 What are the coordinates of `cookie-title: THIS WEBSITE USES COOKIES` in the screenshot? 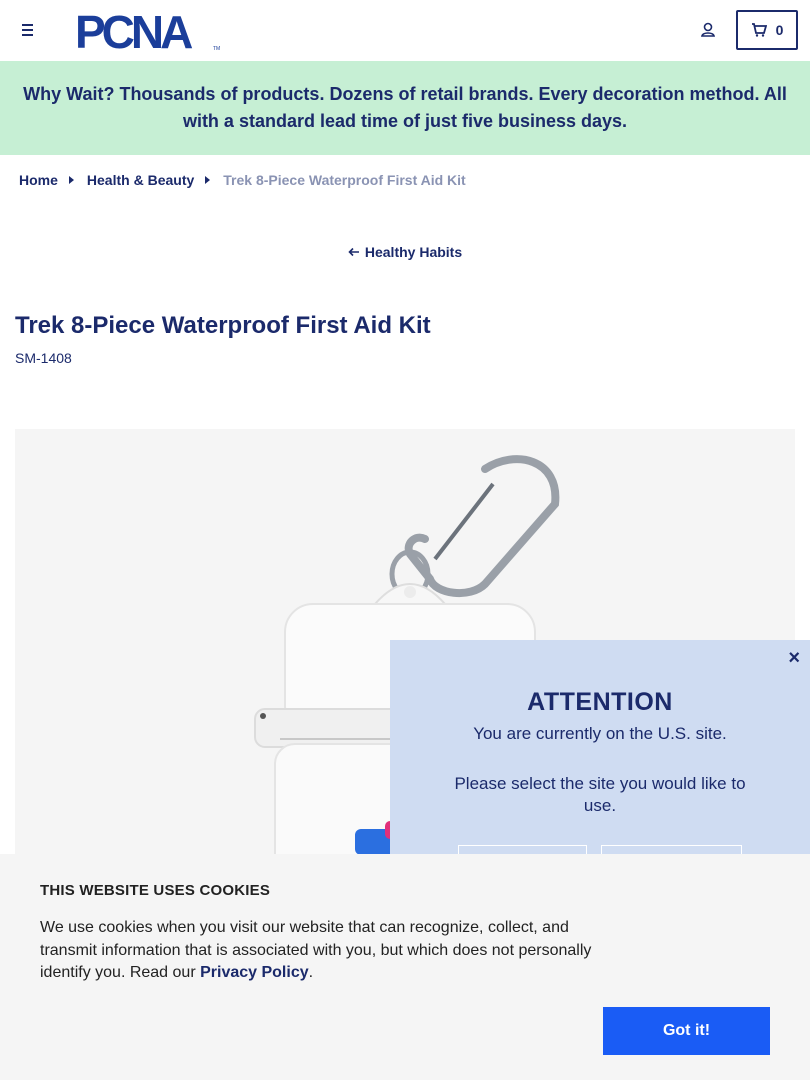 It's located at (155, 890).